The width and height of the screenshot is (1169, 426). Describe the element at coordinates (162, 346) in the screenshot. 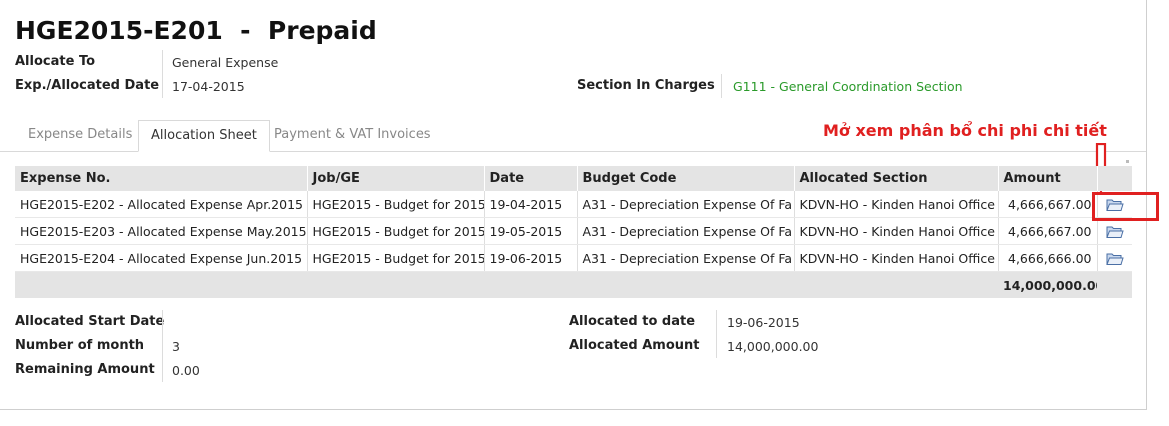

I see `summary-divider-left` at that location.